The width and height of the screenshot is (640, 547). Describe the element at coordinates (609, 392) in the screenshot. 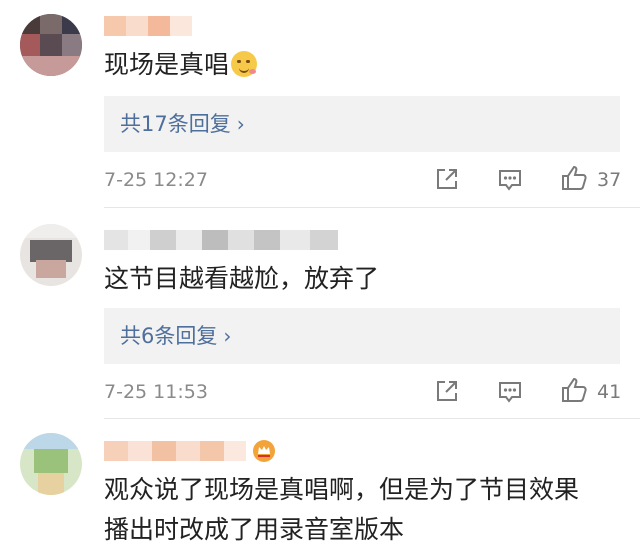

I see `like-count: 41` at that location.